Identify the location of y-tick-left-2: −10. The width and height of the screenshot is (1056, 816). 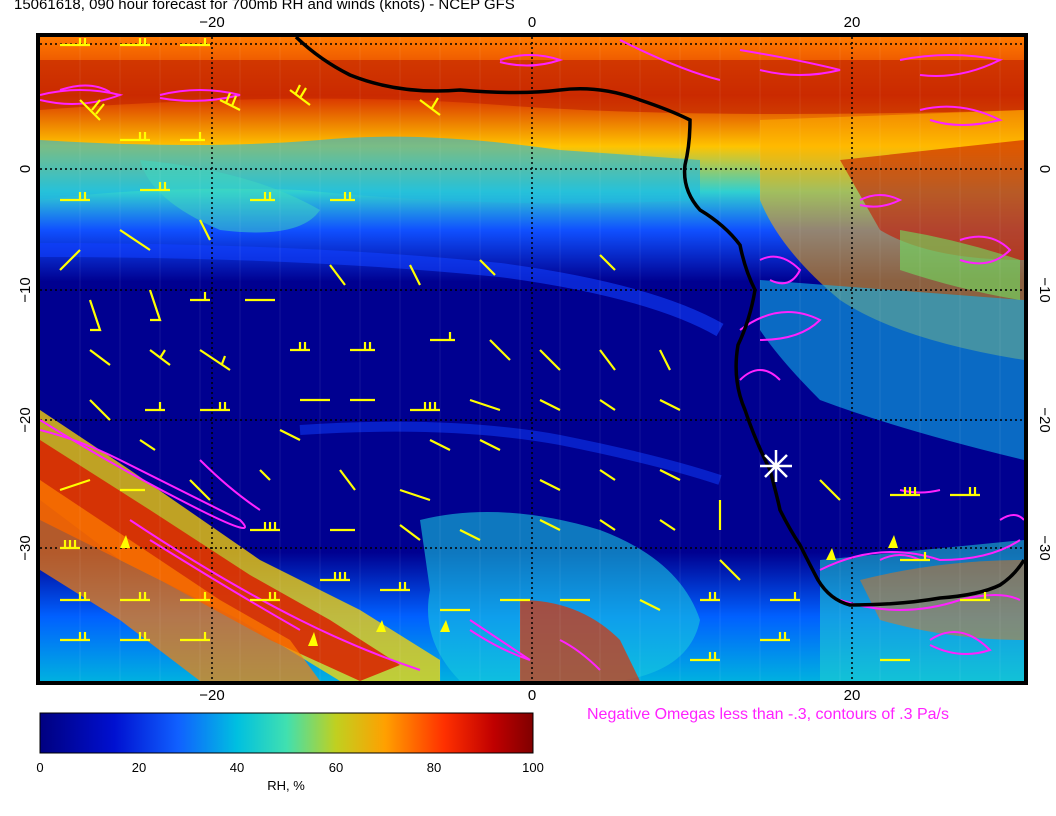
(25, 289).